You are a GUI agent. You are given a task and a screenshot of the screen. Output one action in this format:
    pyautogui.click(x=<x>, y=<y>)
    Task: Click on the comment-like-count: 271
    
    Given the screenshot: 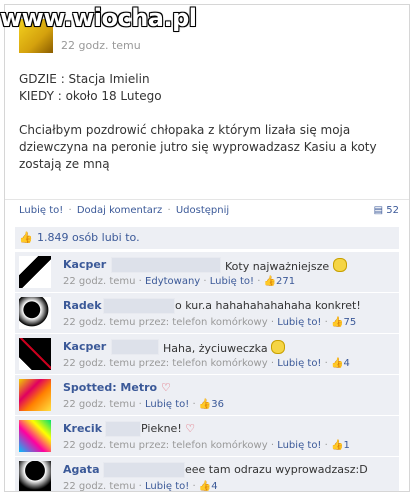 What is the action you would take?
    pyautogui.click(x=285, y=281)
    